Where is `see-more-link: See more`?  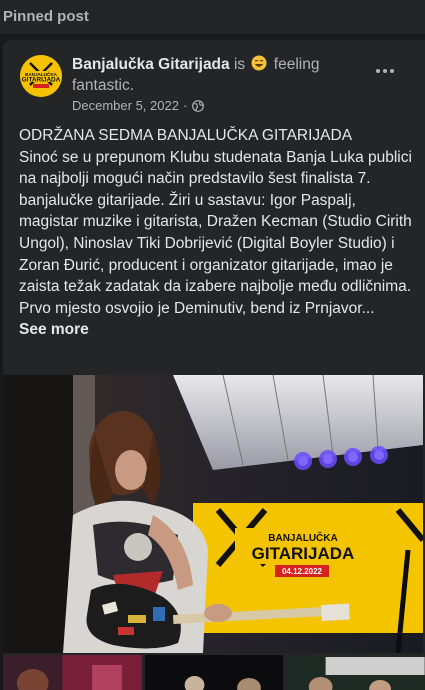 see-more-link: See more is located at coordinates (216, 330).